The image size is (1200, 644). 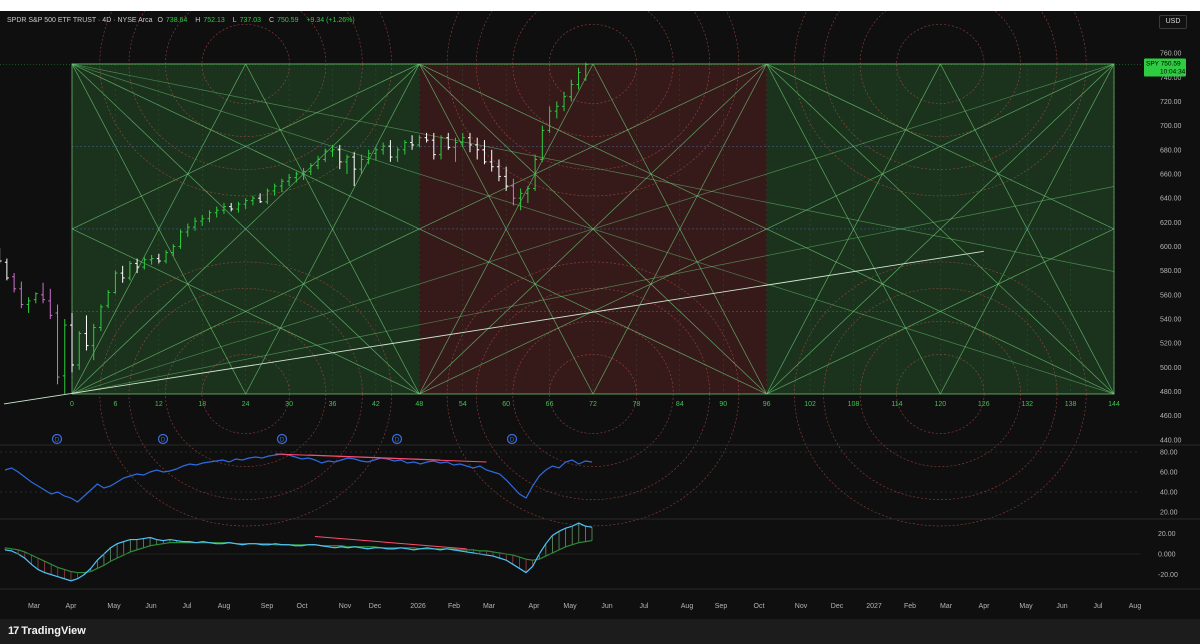 I want to click on price-tick-label: 500.00, so click(x=1171, y=368).